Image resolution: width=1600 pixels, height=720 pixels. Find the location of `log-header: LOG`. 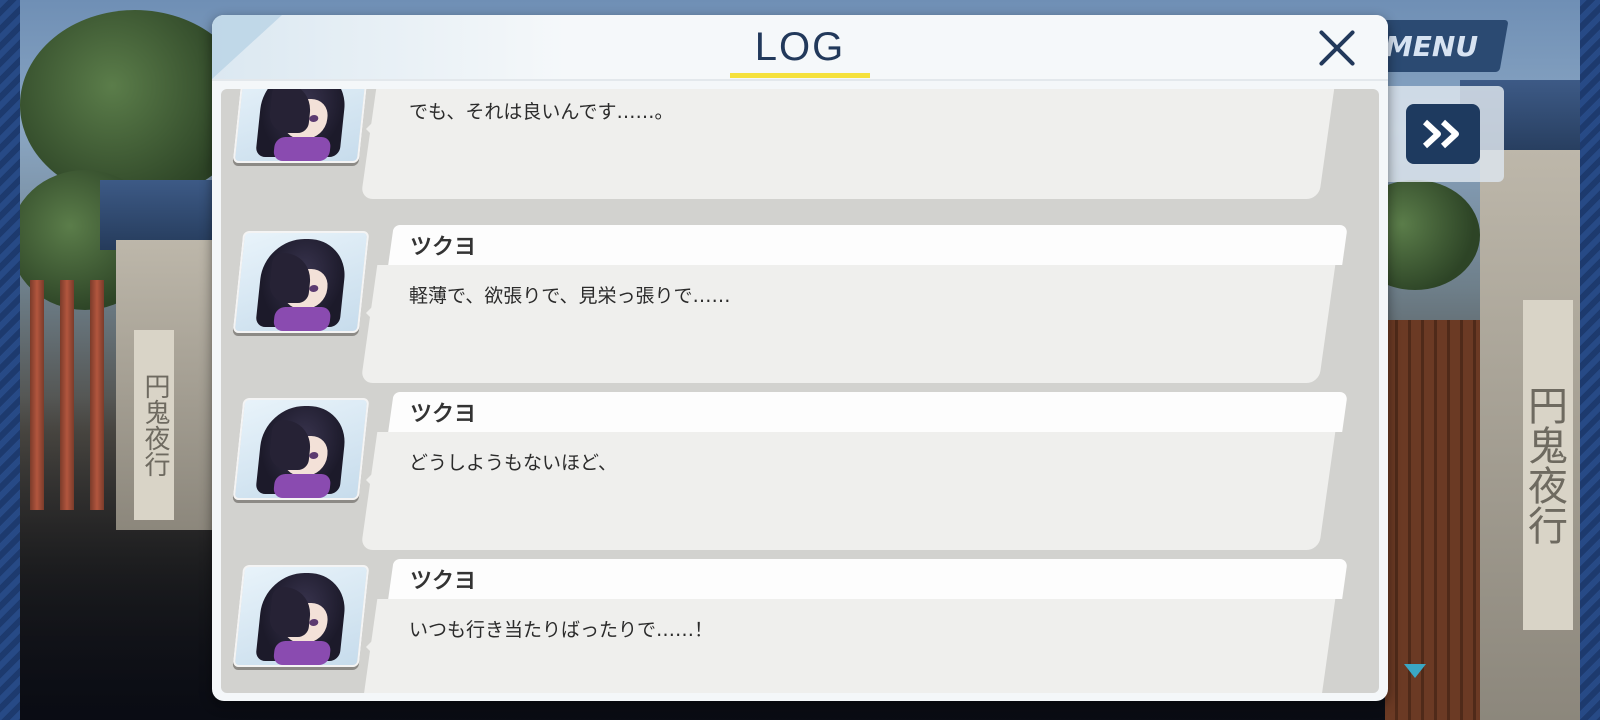

log-header: LOG is located at coordinates (800, 47).